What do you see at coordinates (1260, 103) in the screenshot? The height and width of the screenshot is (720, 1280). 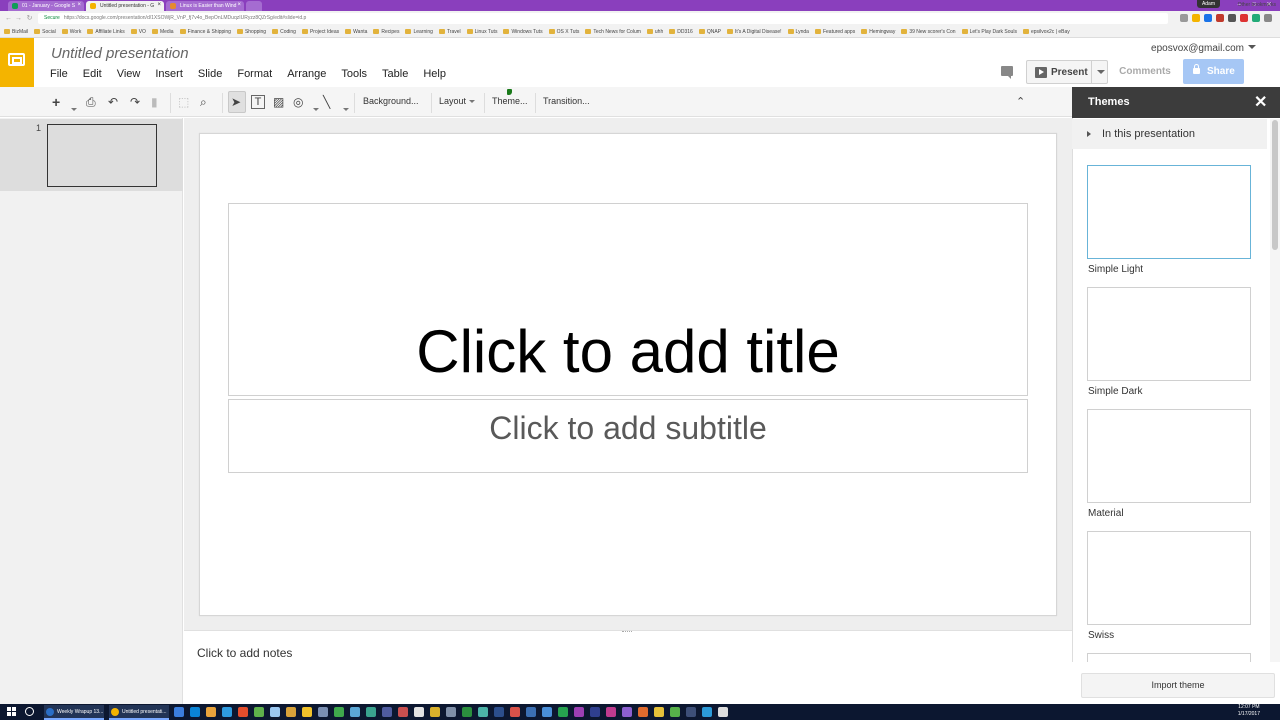 I see `close-icon: ✕` at bounding box center [1260, 103].